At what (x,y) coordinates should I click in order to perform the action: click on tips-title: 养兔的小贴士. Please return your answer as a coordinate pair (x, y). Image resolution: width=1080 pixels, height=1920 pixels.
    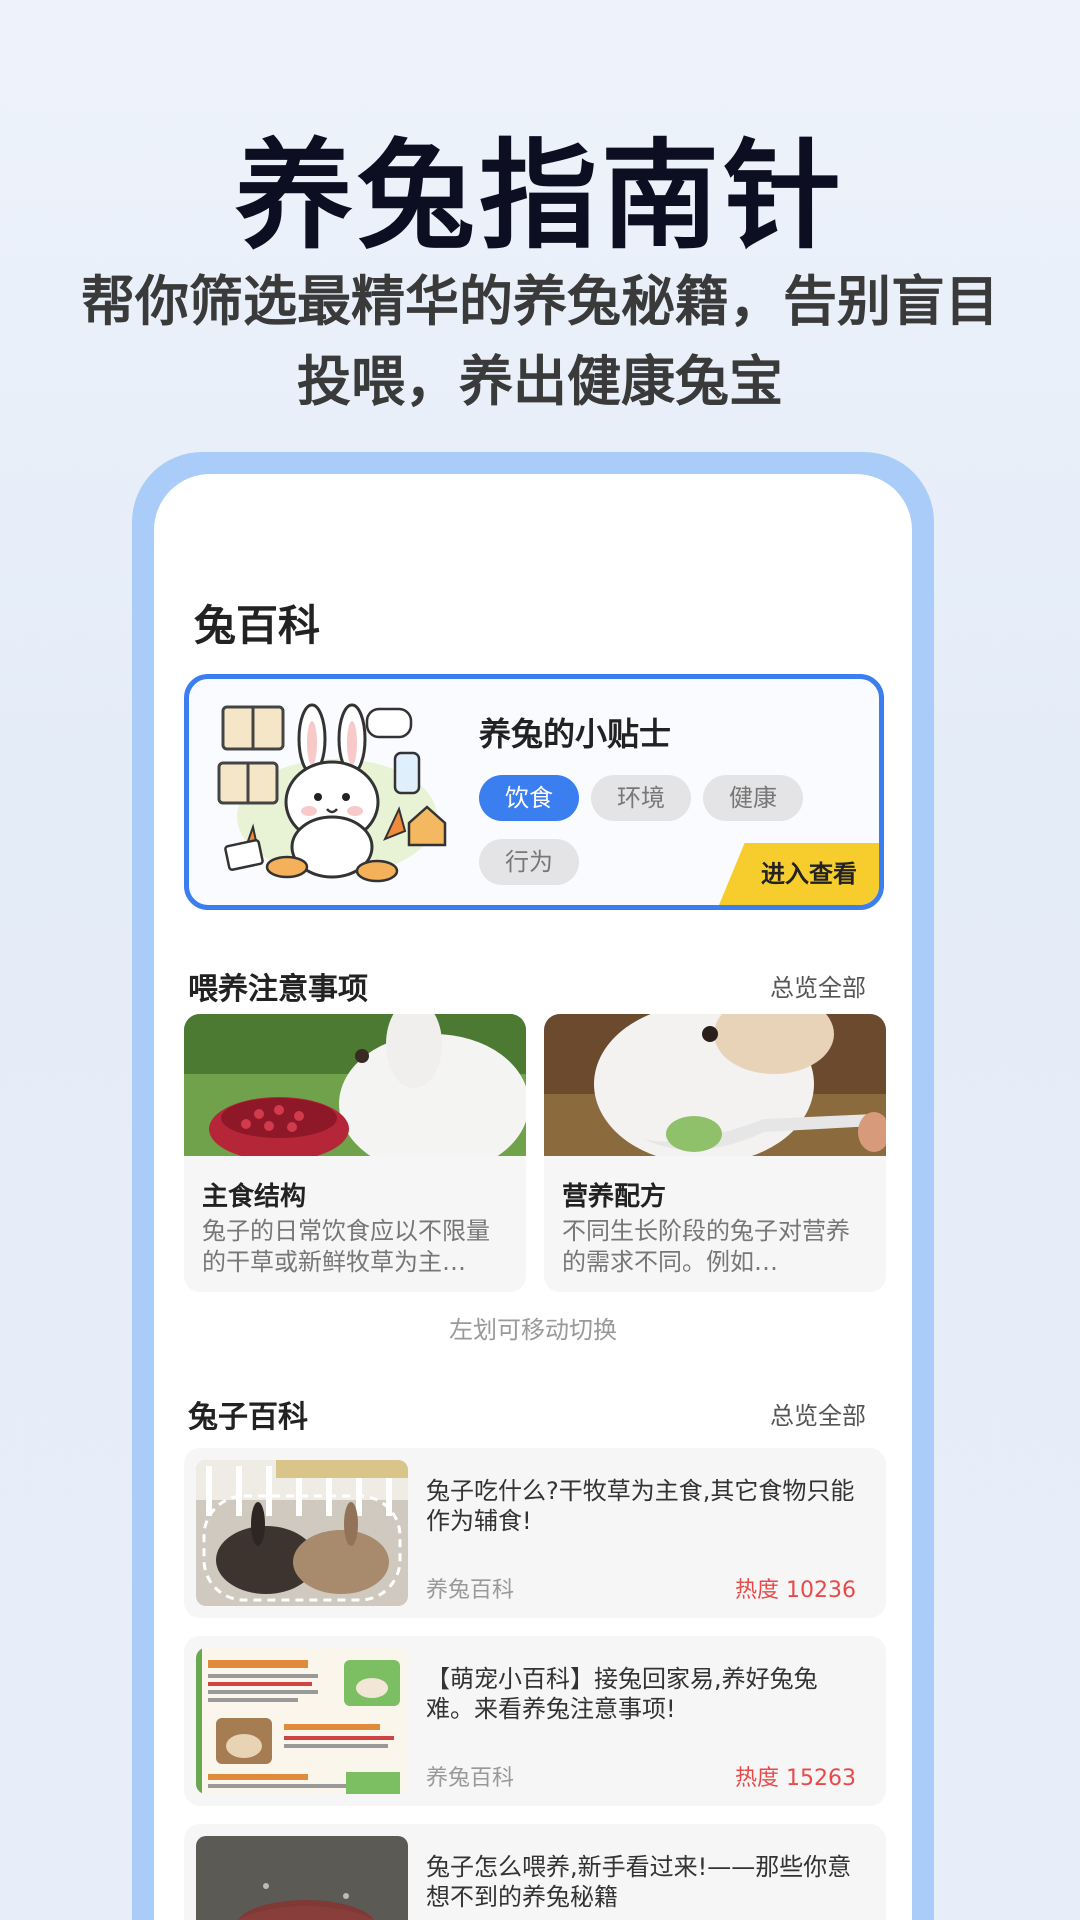
    Looking at the image, I should click on (575, 734).